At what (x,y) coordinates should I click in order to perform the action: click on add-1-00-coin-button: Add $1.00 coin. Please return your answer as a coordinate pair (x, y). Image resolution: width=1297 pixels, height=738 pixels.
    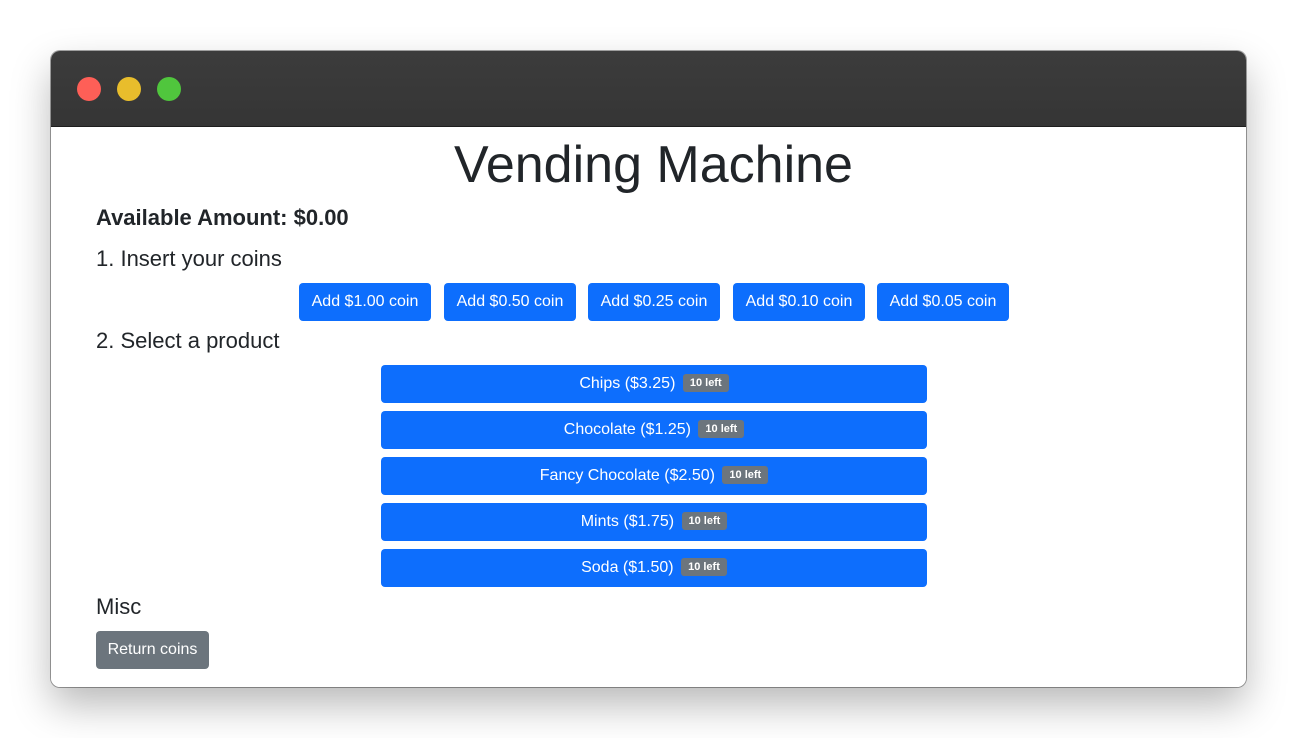
    Looking at the image, I should click on (365, 302).